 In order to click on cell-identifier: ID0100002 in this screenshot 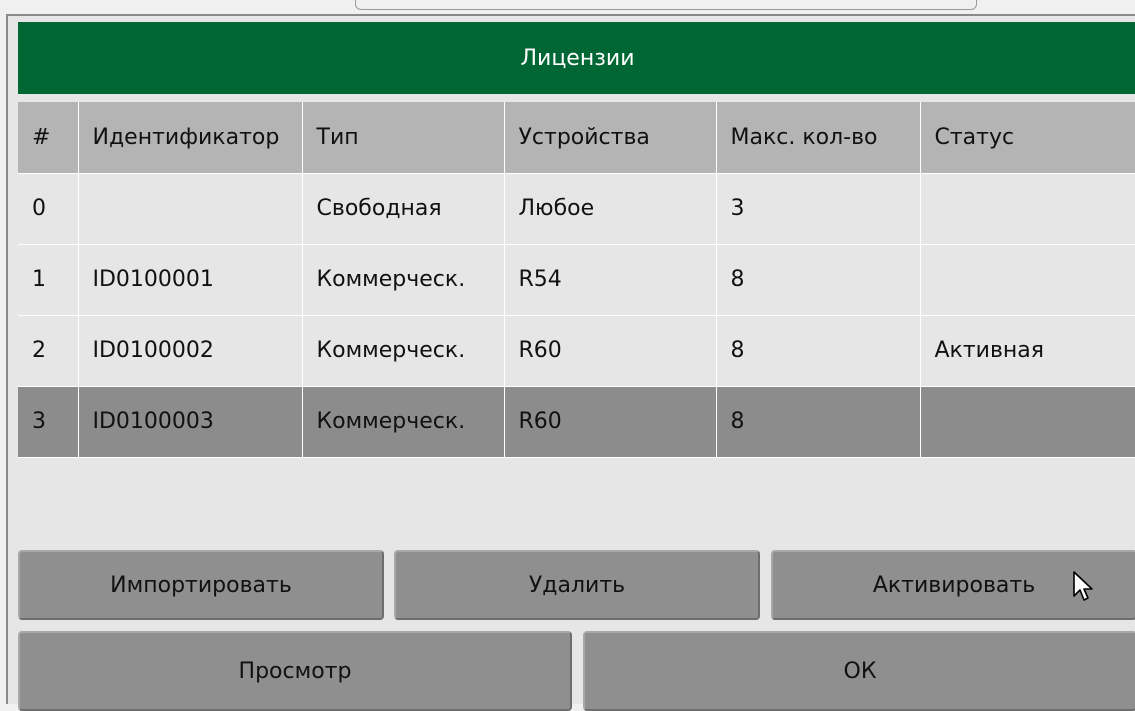, I will do `click(190, 351)`.